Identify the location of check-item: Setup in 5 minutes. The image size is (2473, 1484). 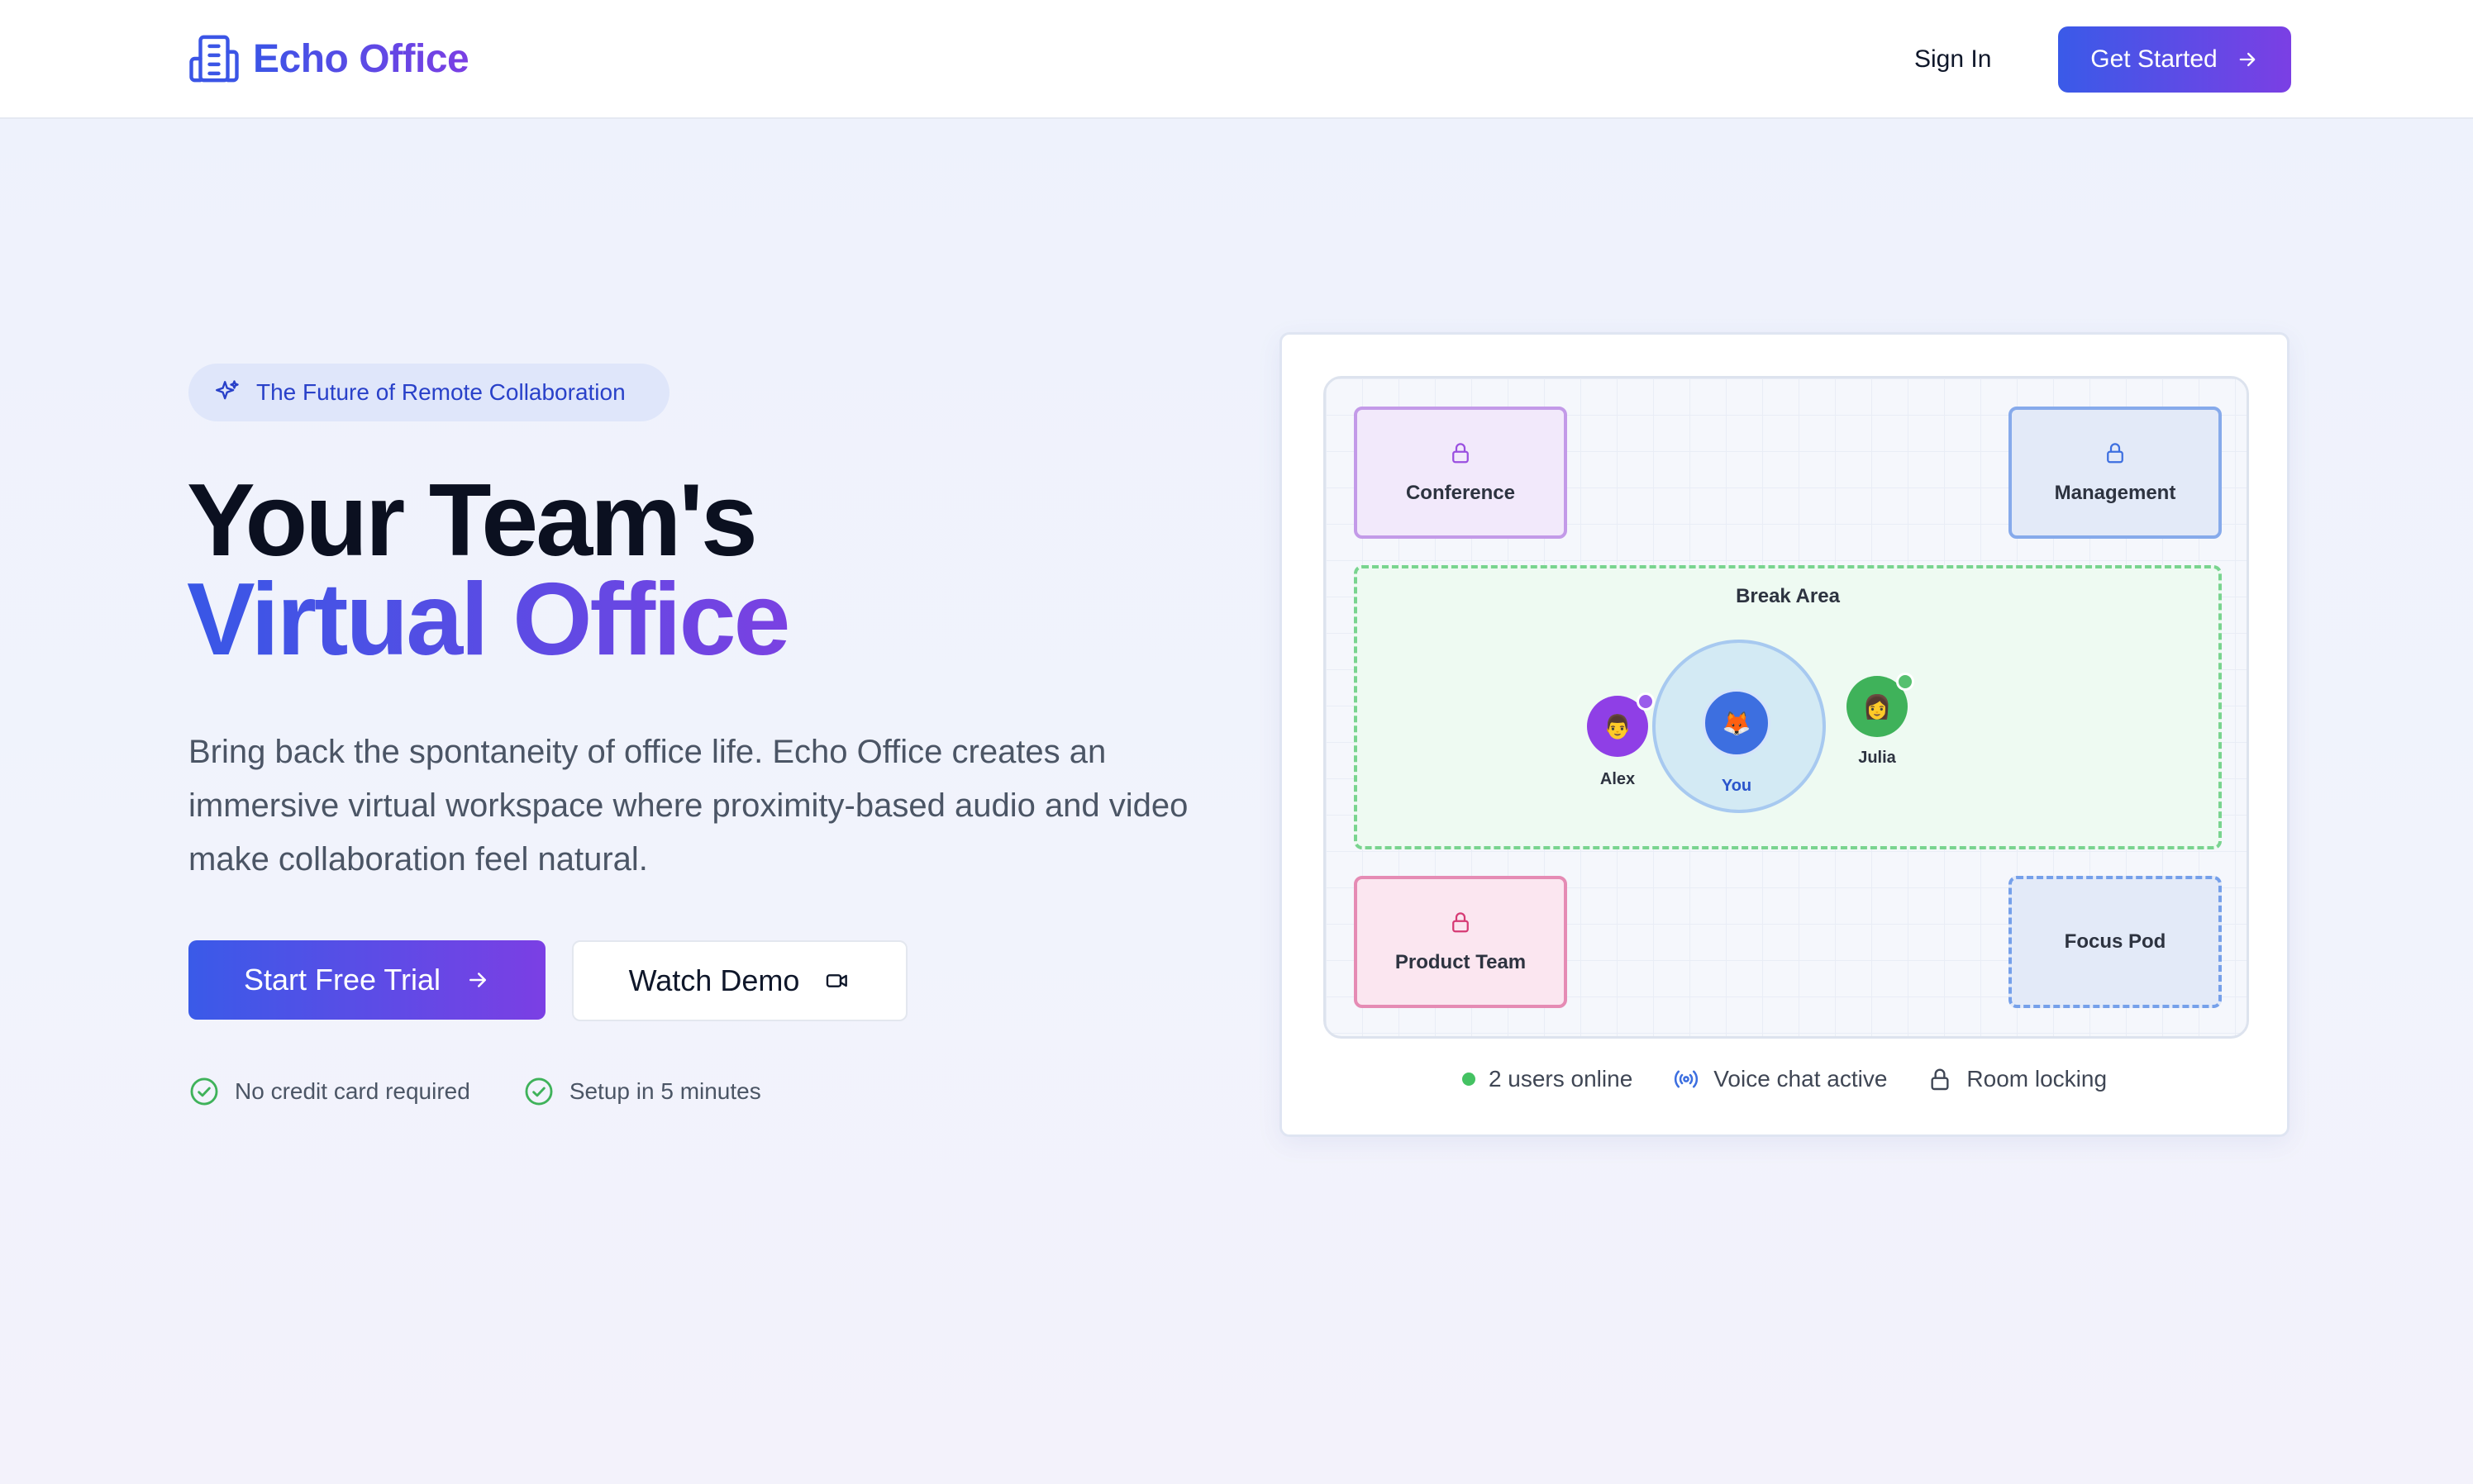
(642, 1091).